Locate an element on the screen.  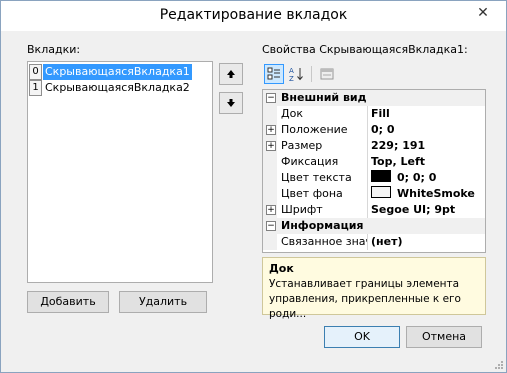
alphabetical-button: A Z is located at coordinates (297, 74).